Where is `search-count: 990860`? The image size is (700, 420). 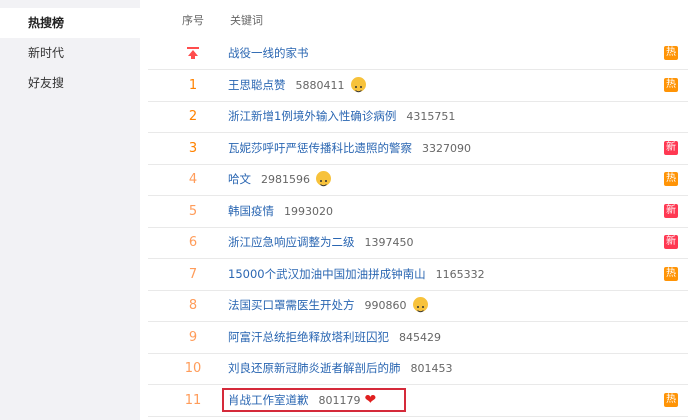
search-count: 990860 is located at coordinates (385, 305).